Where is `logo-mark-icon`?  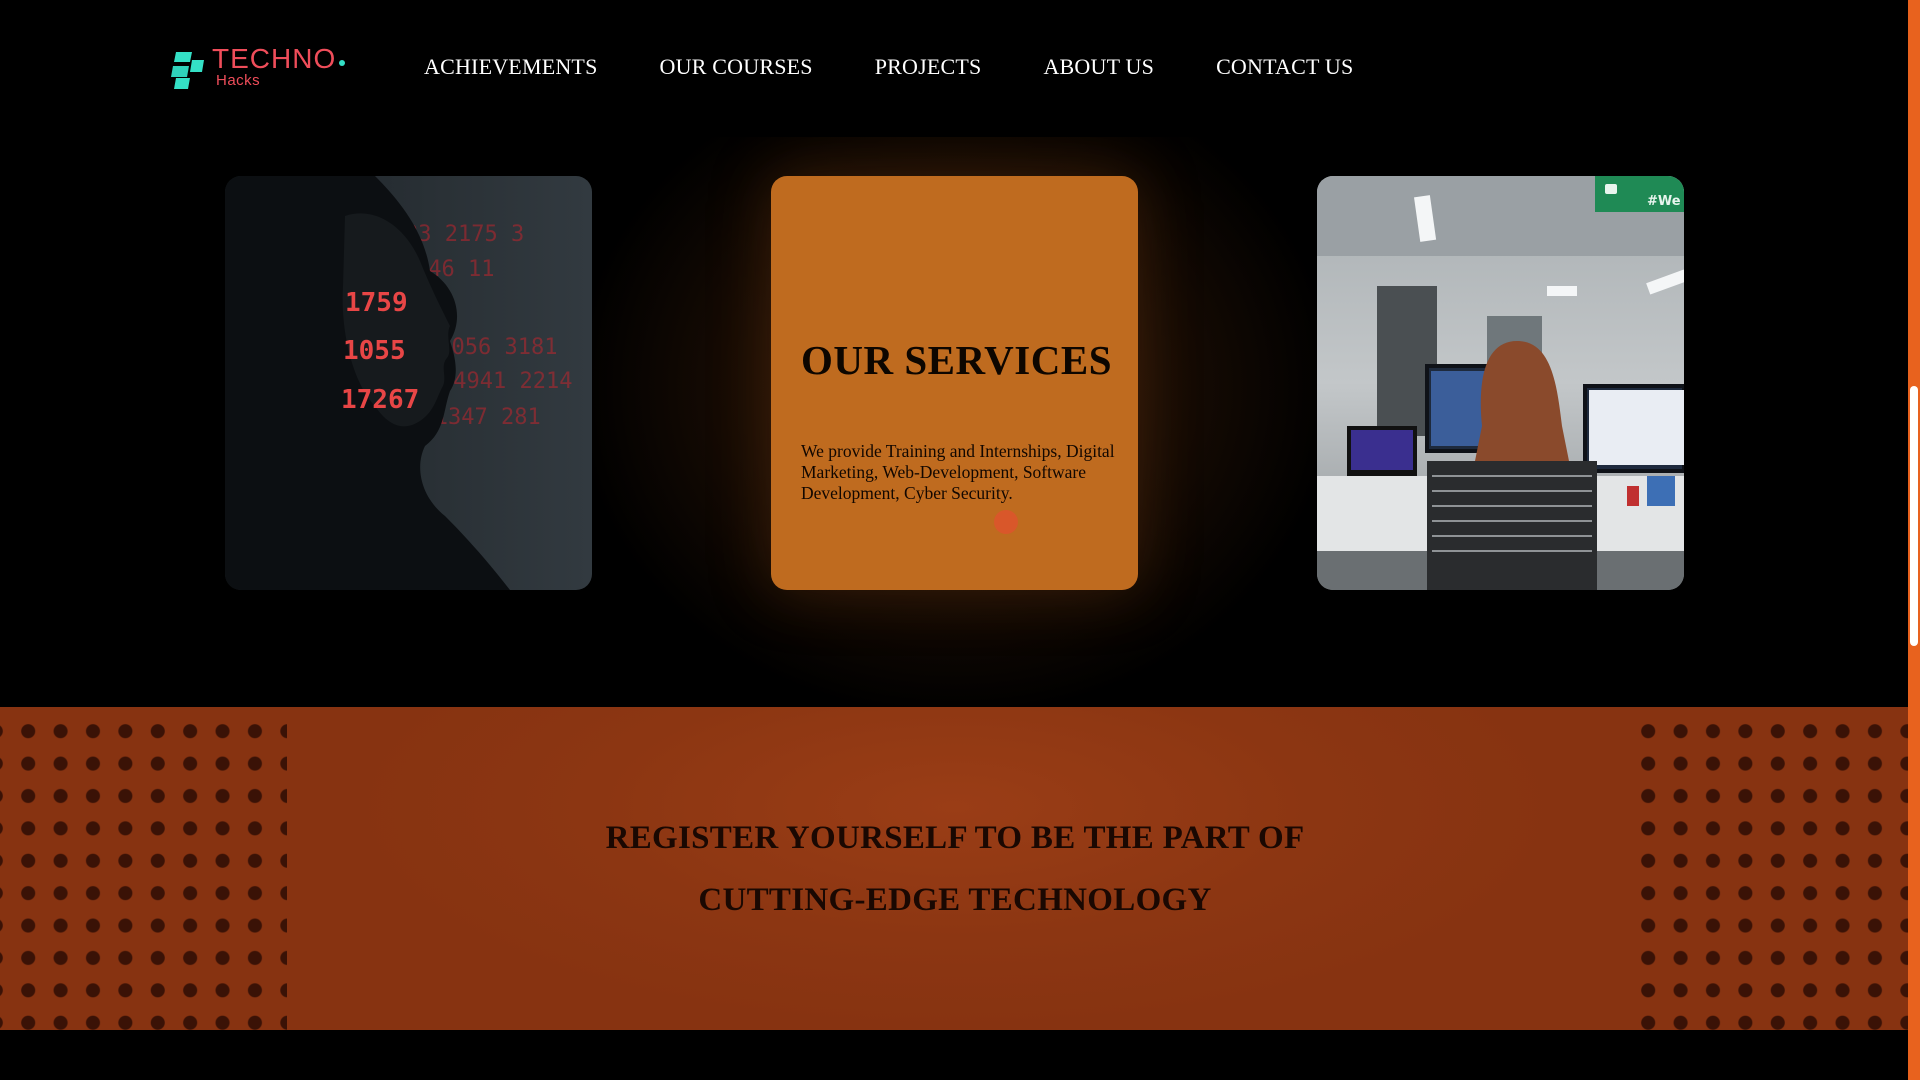 logo-mark-icon is located at coordinates (187, 70).